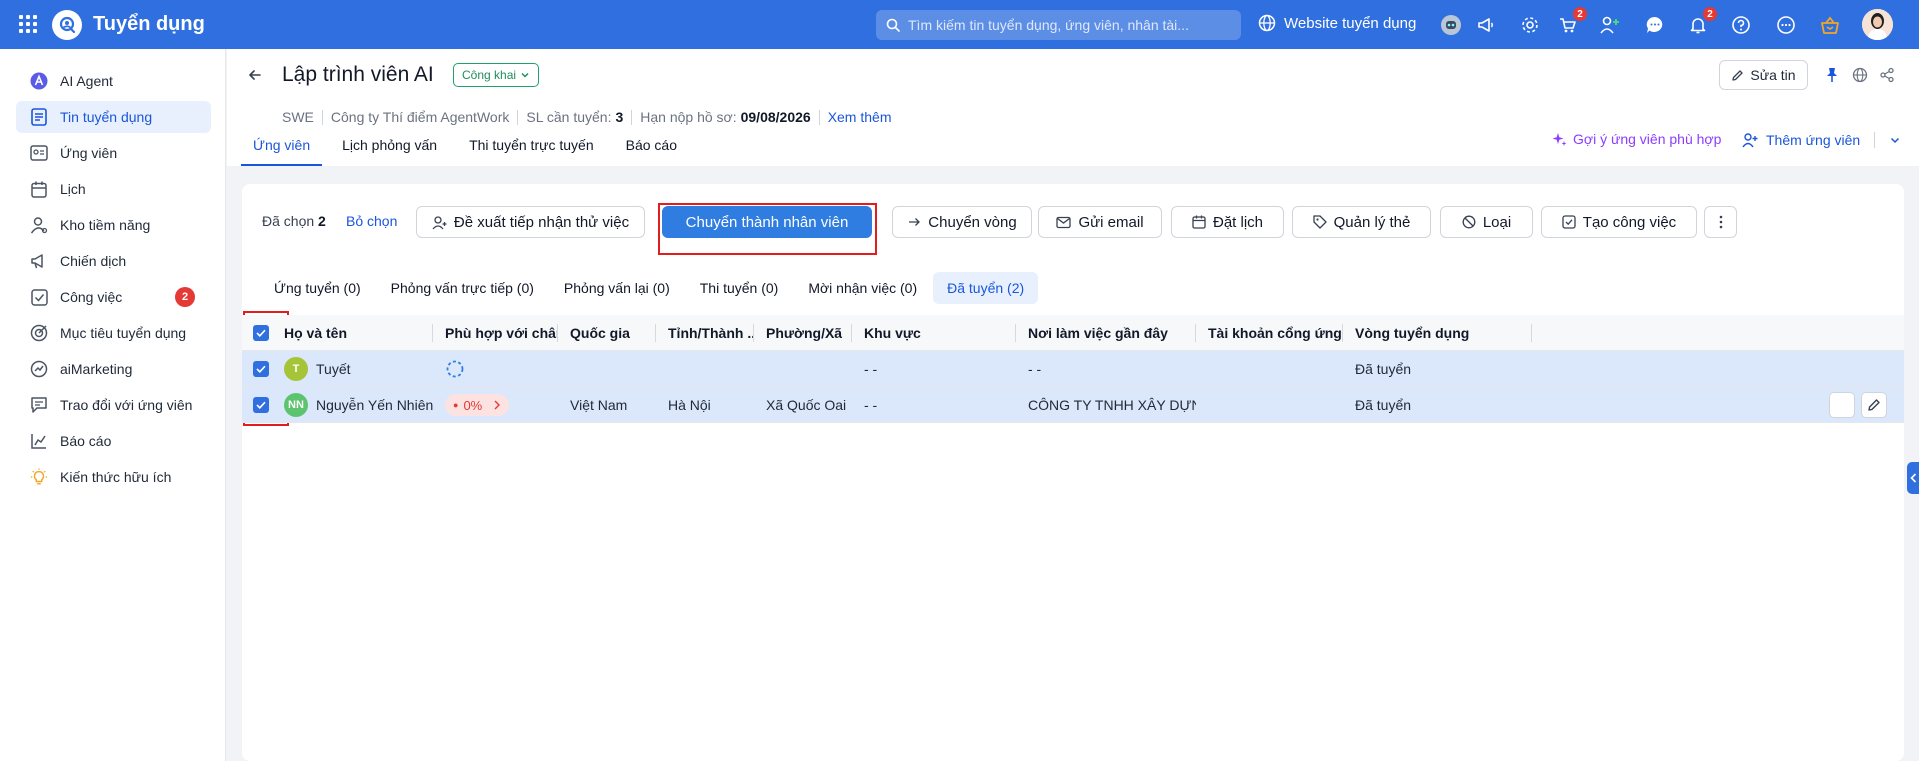 The width and height of the screenshot is (1919, 761). What do you see at coordinates (617, 288) in the screenshot?
I see `stage-tab-re-interview: Phỏng vấn lại (0)` at bounding box center [617, 288].